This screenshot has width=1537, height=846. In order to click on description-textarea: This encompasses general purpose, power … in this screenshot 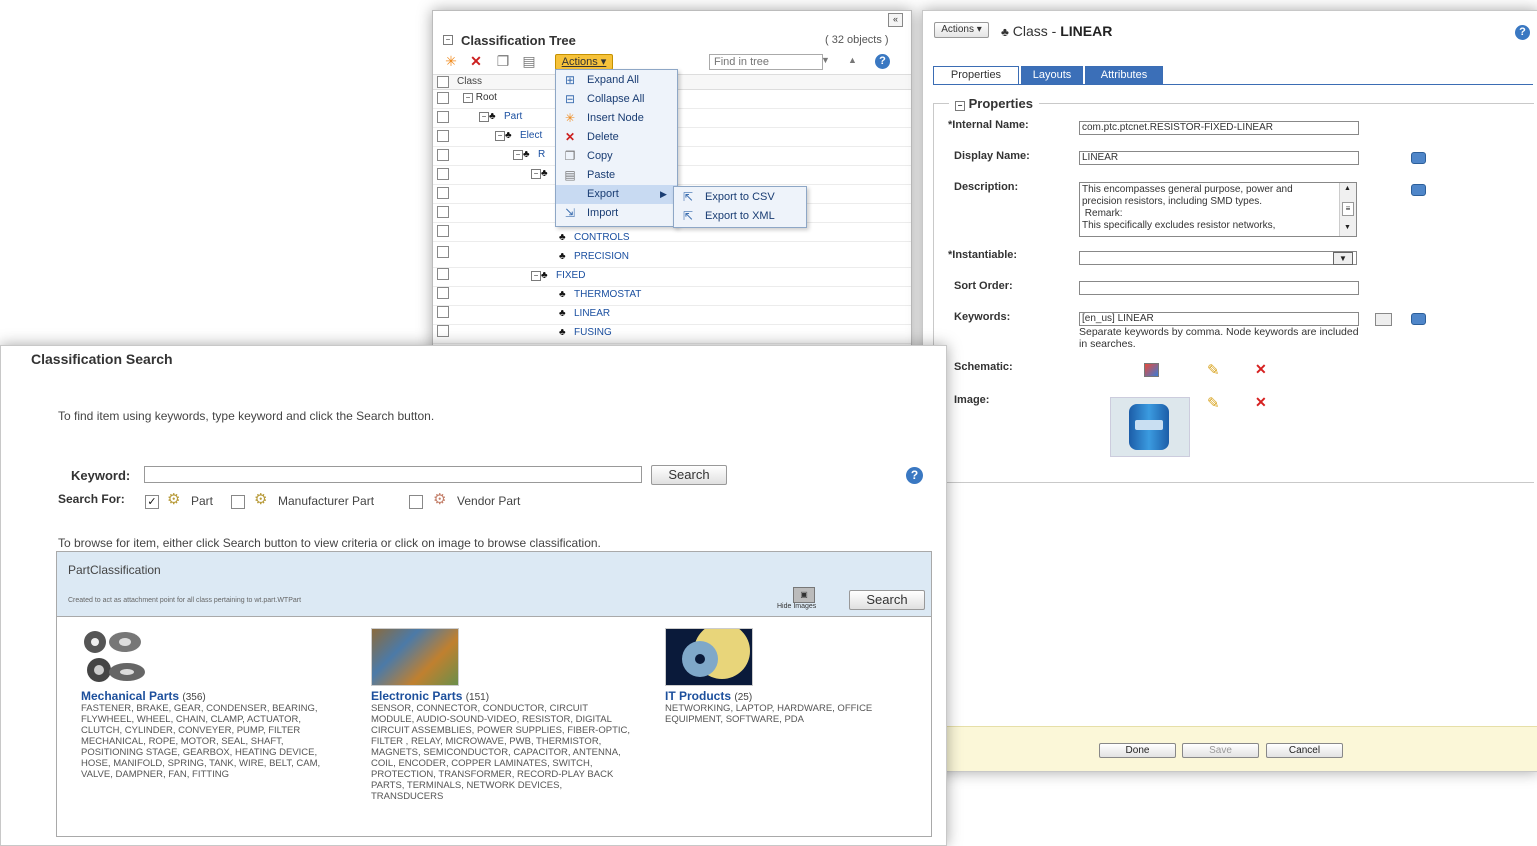, I will do `click(1218, 209)`.